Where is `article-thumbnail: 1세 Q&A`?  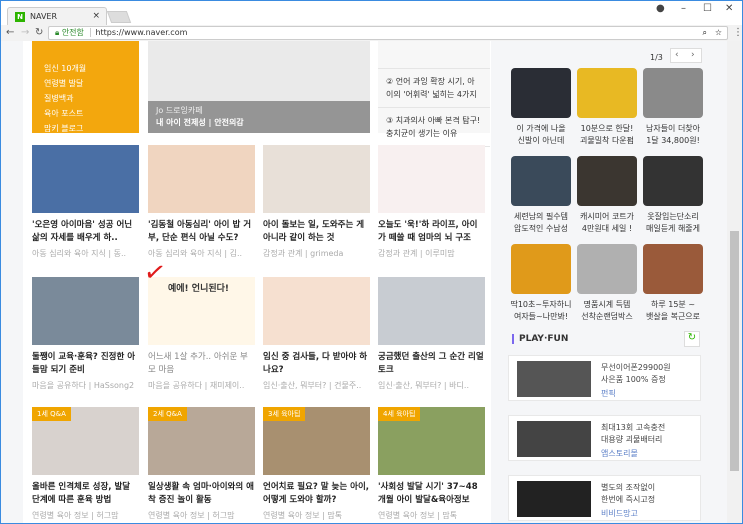 article-thumbnail: 1세 Q&A is located at coordinates (85, 441).